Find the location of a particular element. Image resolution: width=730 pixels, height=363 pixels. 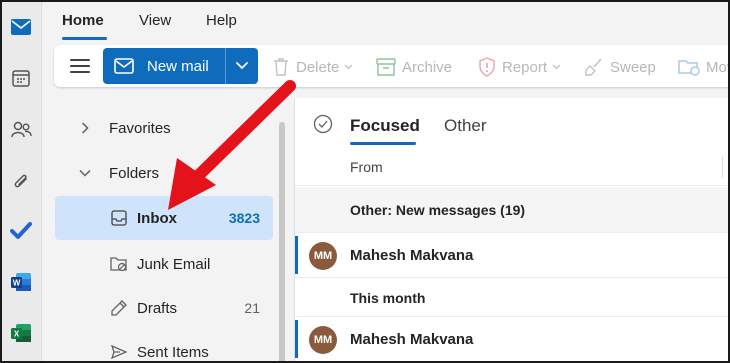

new-mail-button-group: New mail is located at coordinates (180, 66).